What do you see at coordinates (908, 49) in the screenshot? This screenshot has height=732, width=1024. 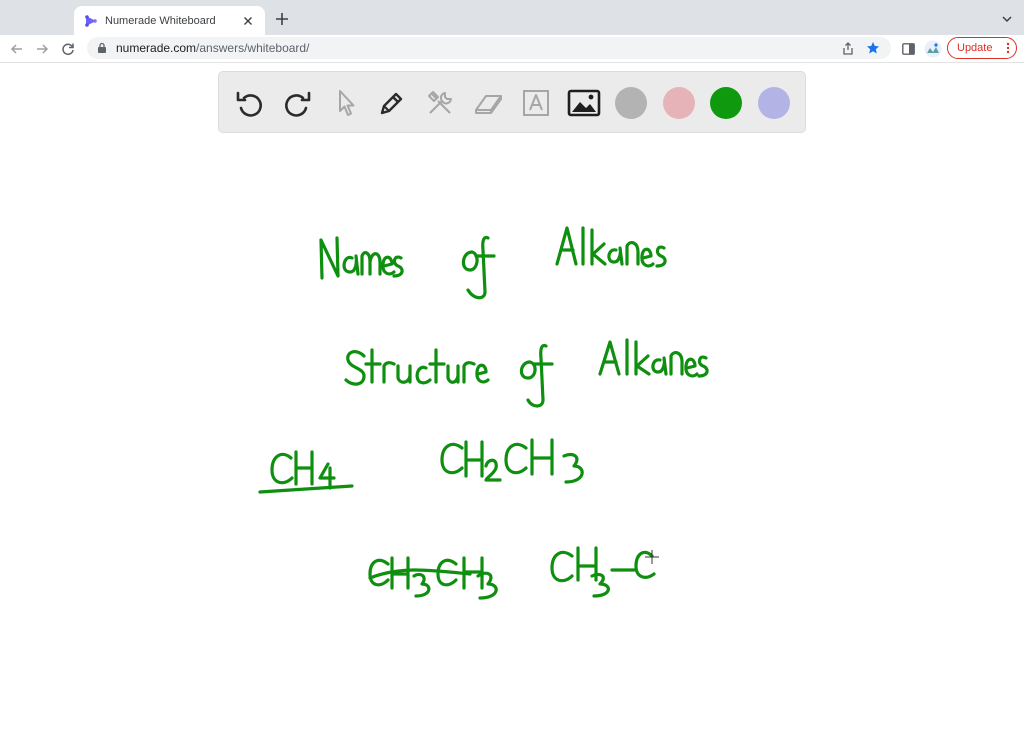 I see `side-panel-icon` at bounding box center [908, 49].